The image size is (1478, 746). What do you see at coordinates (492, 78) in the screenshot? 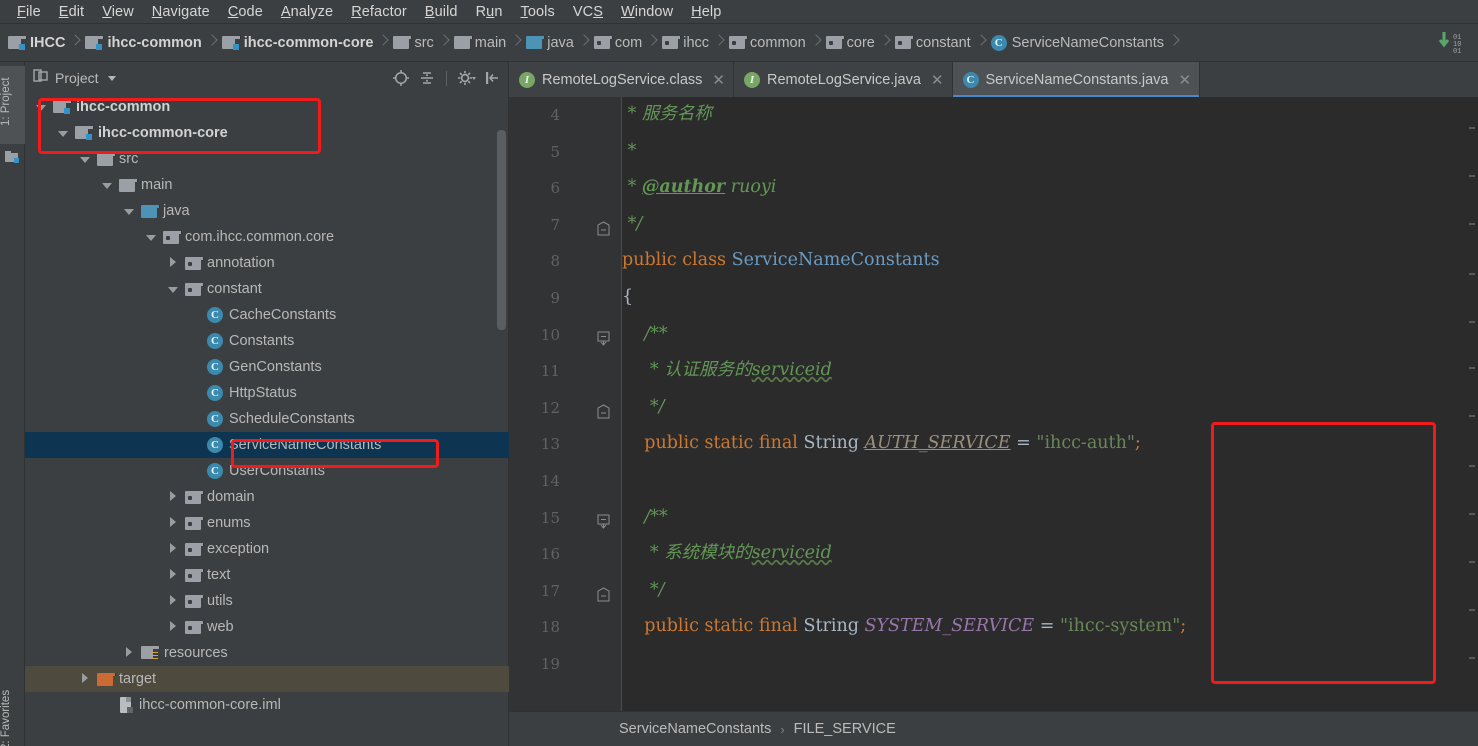
I see `hide-panel-icon` at bounding box center [492, 78].